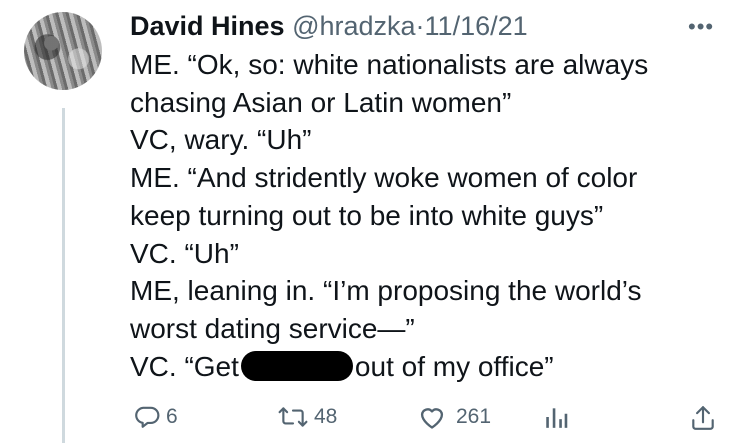 This screenshot has width=750, height=443. I want to click on analytics-icon, so click(557, 418).